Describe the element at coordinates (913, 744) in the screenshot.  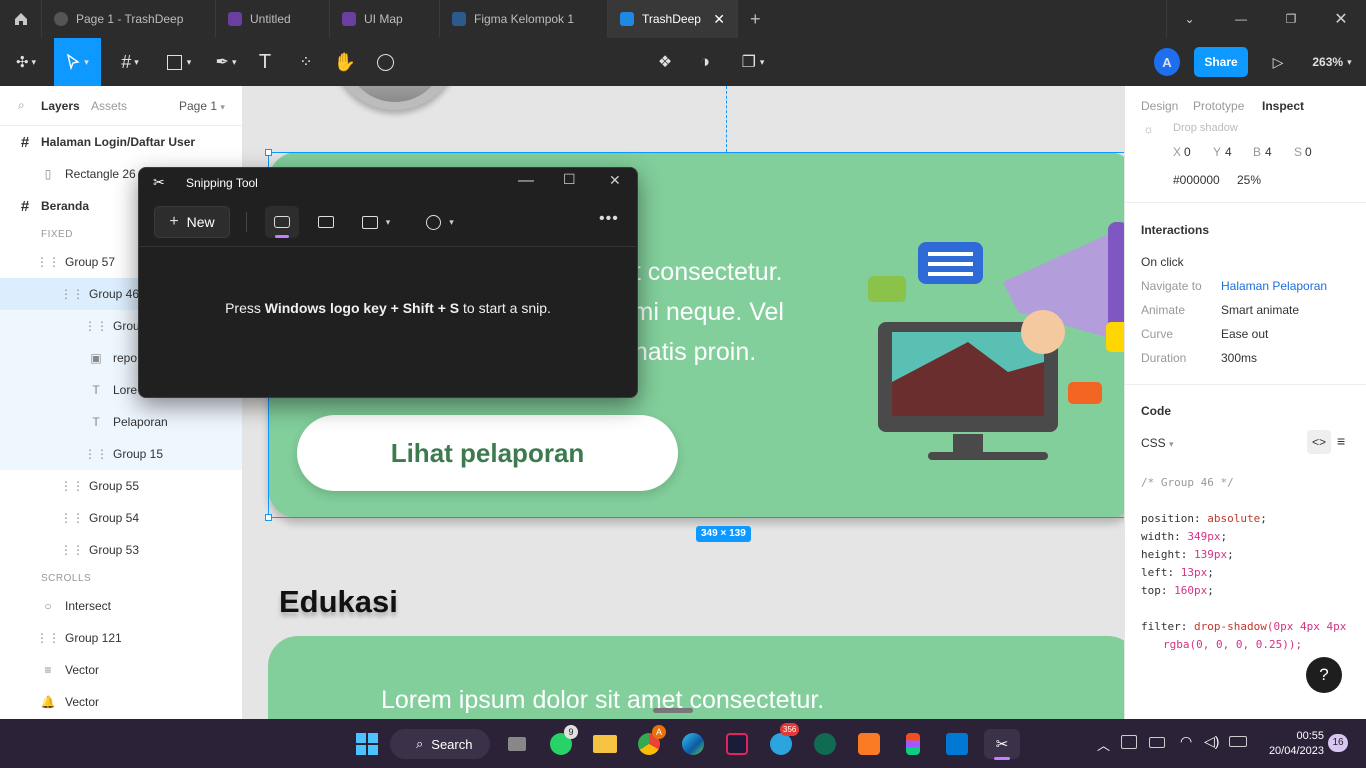
I see `figma-button` at that location.